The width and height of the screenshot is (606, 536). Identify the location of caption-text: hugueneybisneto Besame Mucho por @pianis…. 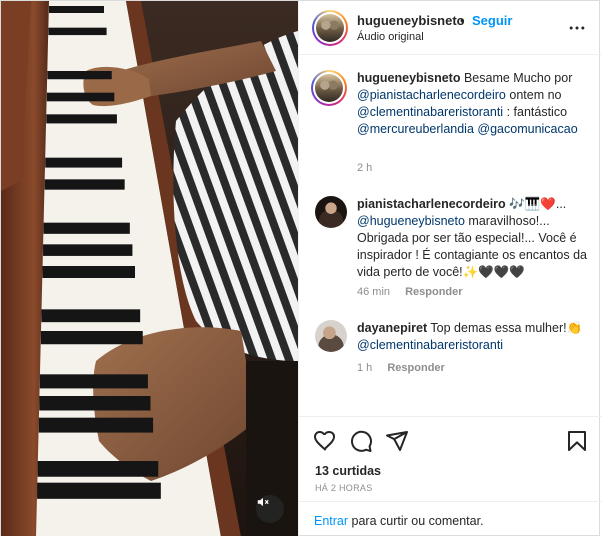
(472, 104).